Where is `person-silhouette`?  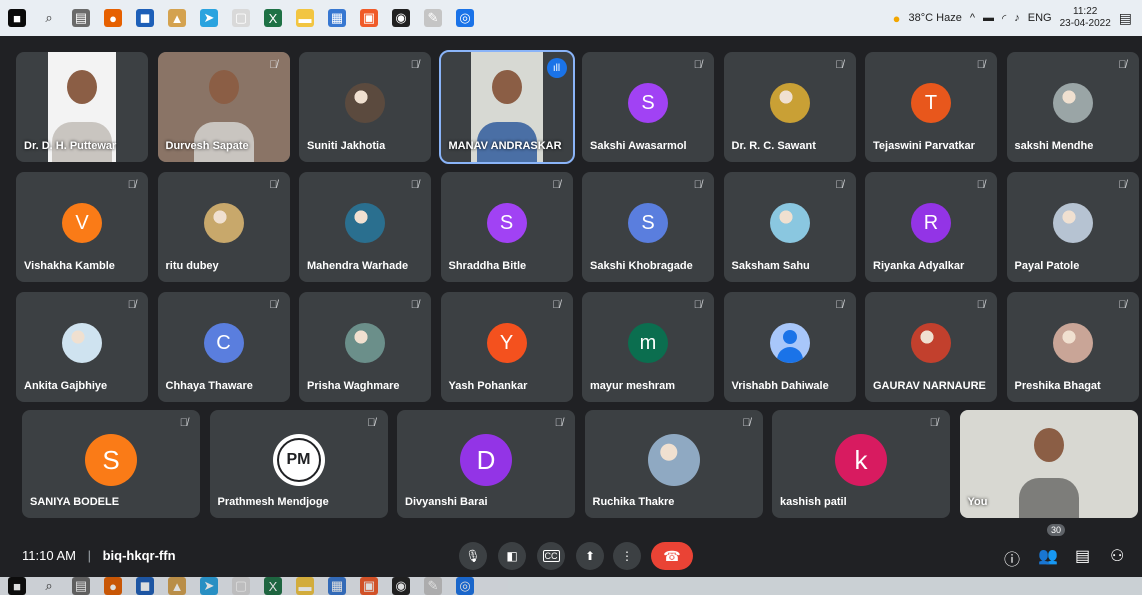 person-silhouette is located at coordinates (223, 87).